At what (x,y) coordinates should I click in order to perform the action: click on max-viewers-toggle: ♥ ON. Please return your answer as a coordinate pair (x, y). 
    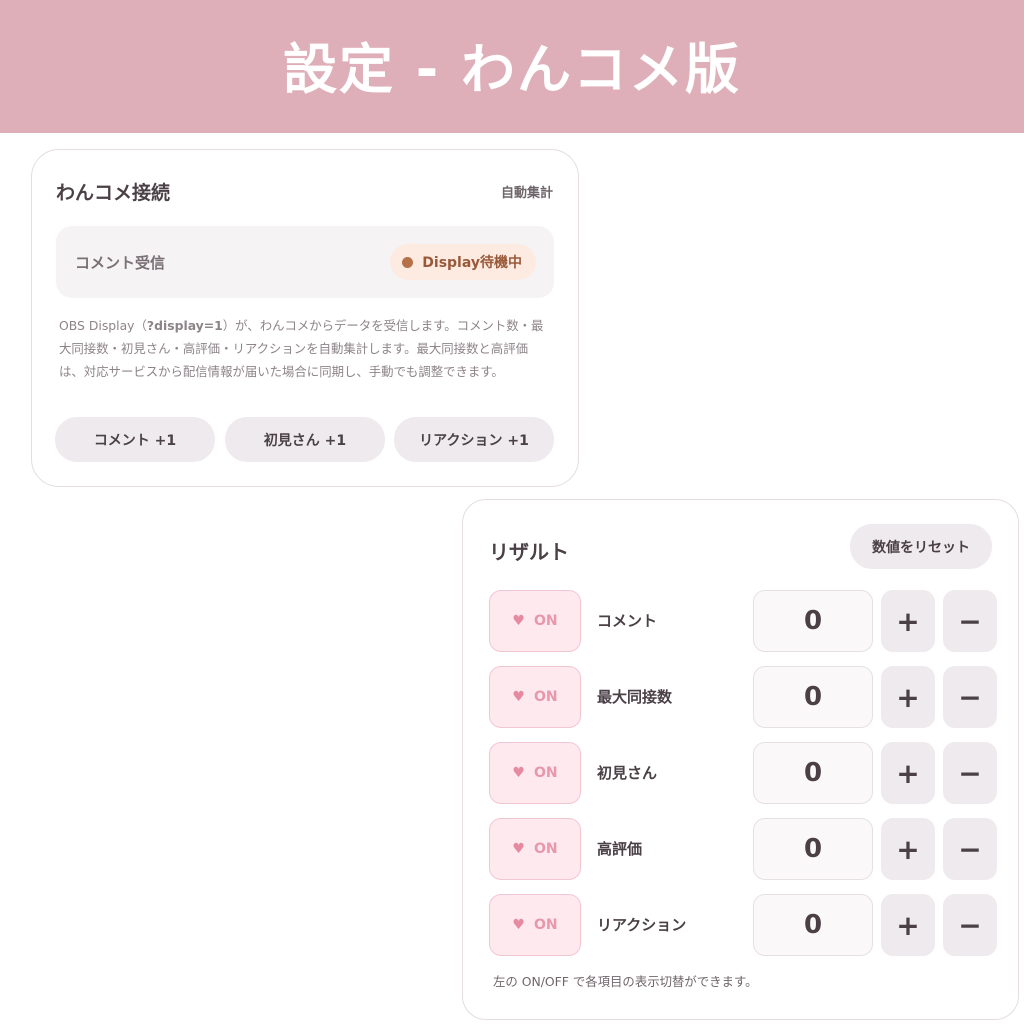
    Looking at the image, I should click on (535, 697).